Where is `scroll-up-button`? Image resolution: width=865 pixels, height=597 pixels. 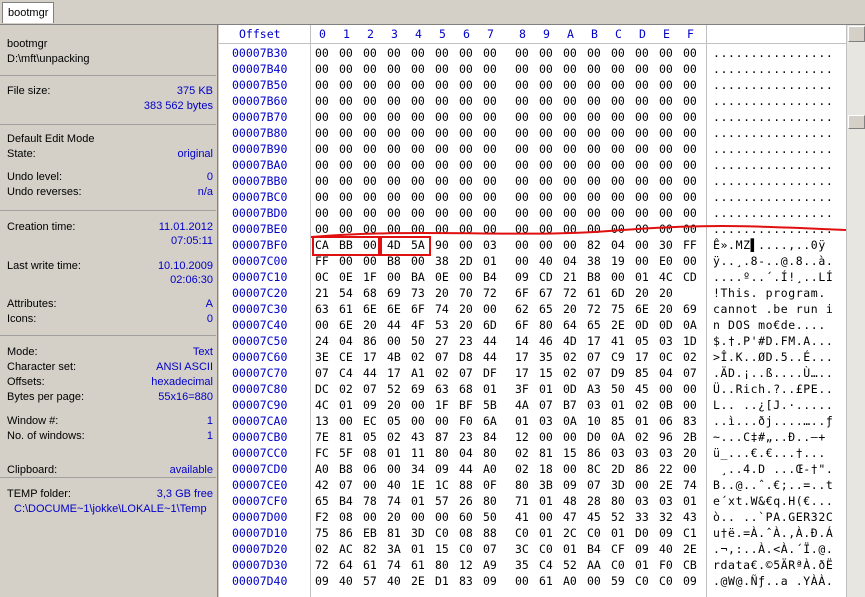 scroll-up-button is located at coordinates (856, 34).